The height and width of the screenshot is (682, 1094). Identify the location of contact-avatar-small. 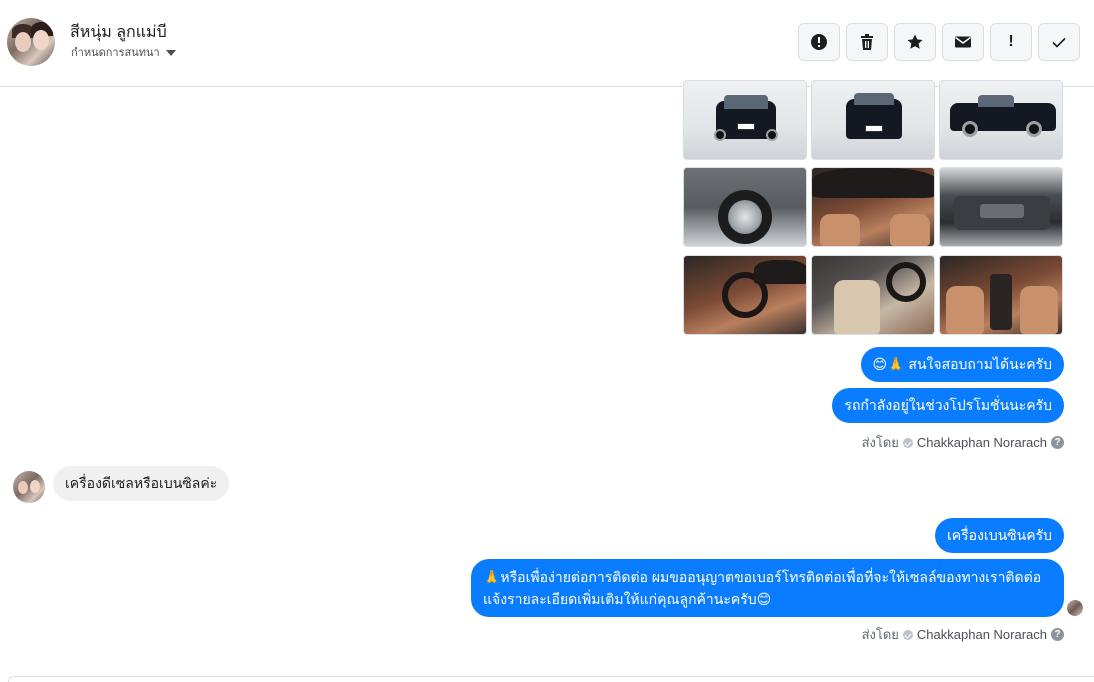
(29, 487).